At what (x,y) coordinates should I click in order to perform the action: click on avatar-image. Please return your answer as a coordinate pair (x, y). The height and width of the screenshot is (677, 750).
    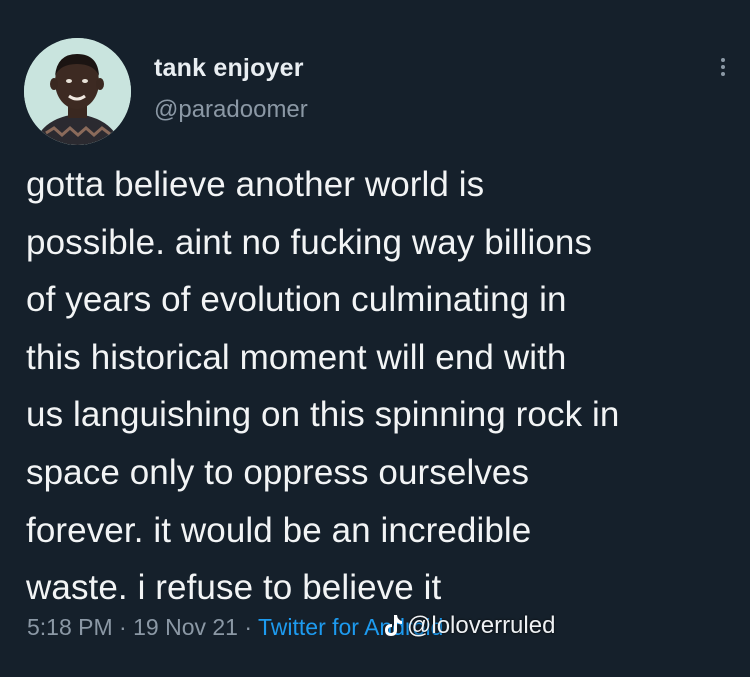
    Looking at the image, I should click on (77, 91).